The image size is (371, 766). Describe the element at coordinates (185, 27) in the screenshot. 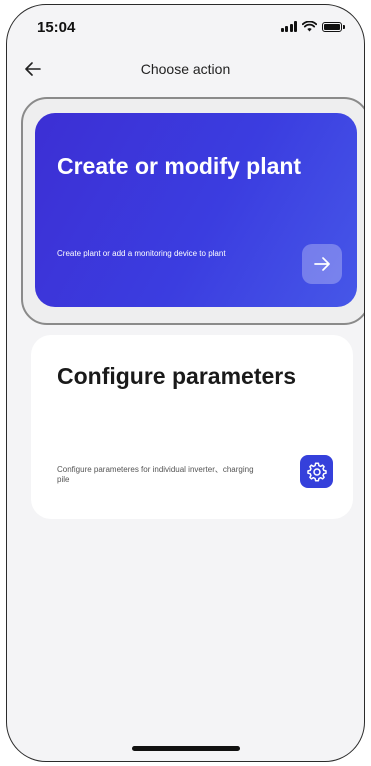

I see `status-bar: 15:04` at that location.